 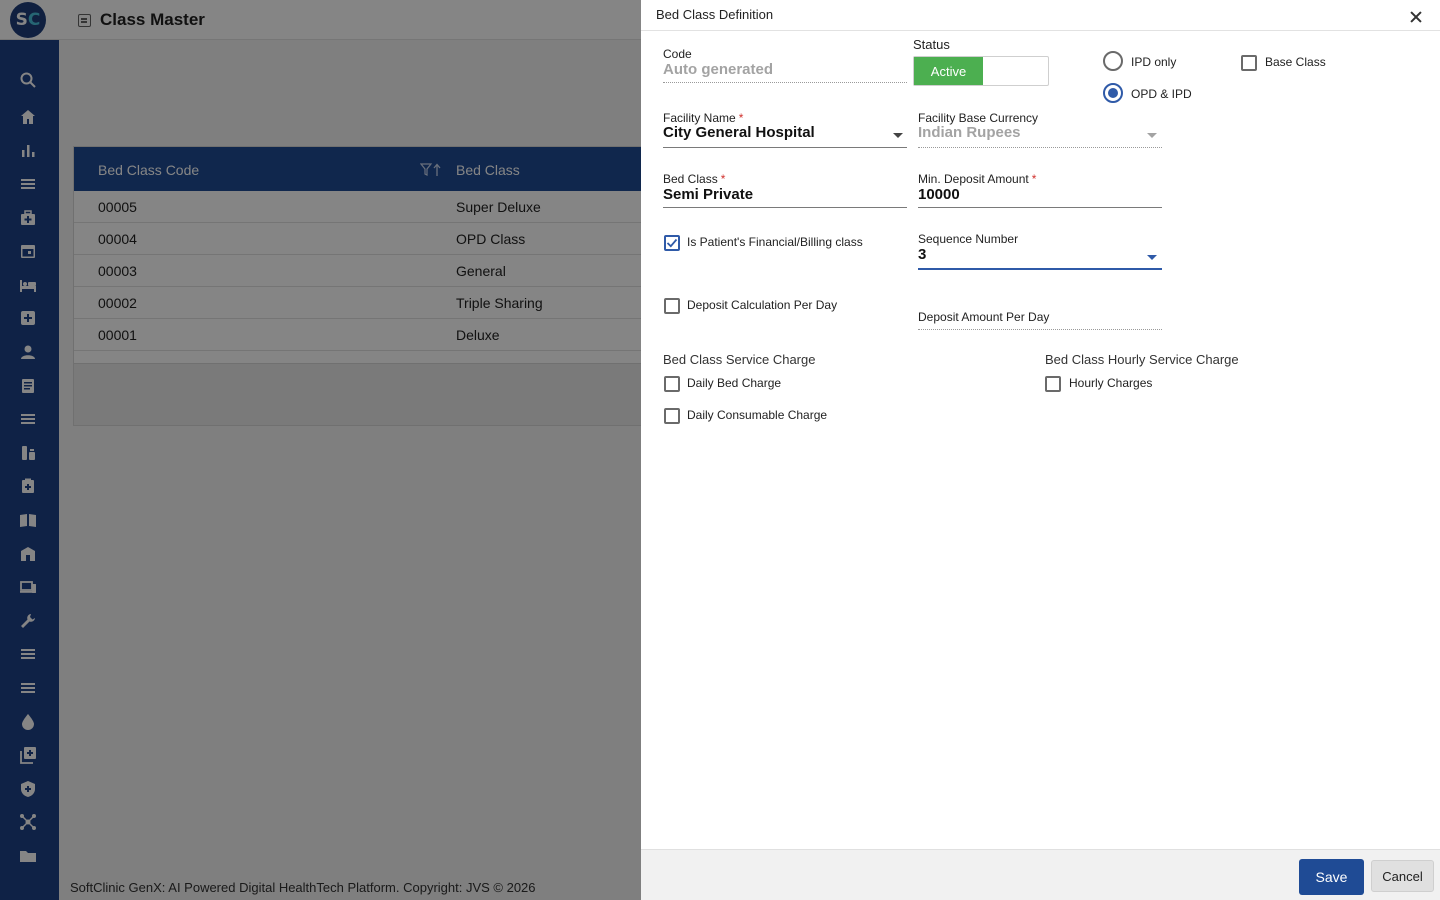 What do you see at coordinates (1053, 384) in the screenshot?
I see `hourly-charges-checkbox` at bounding box center [1053, 384].